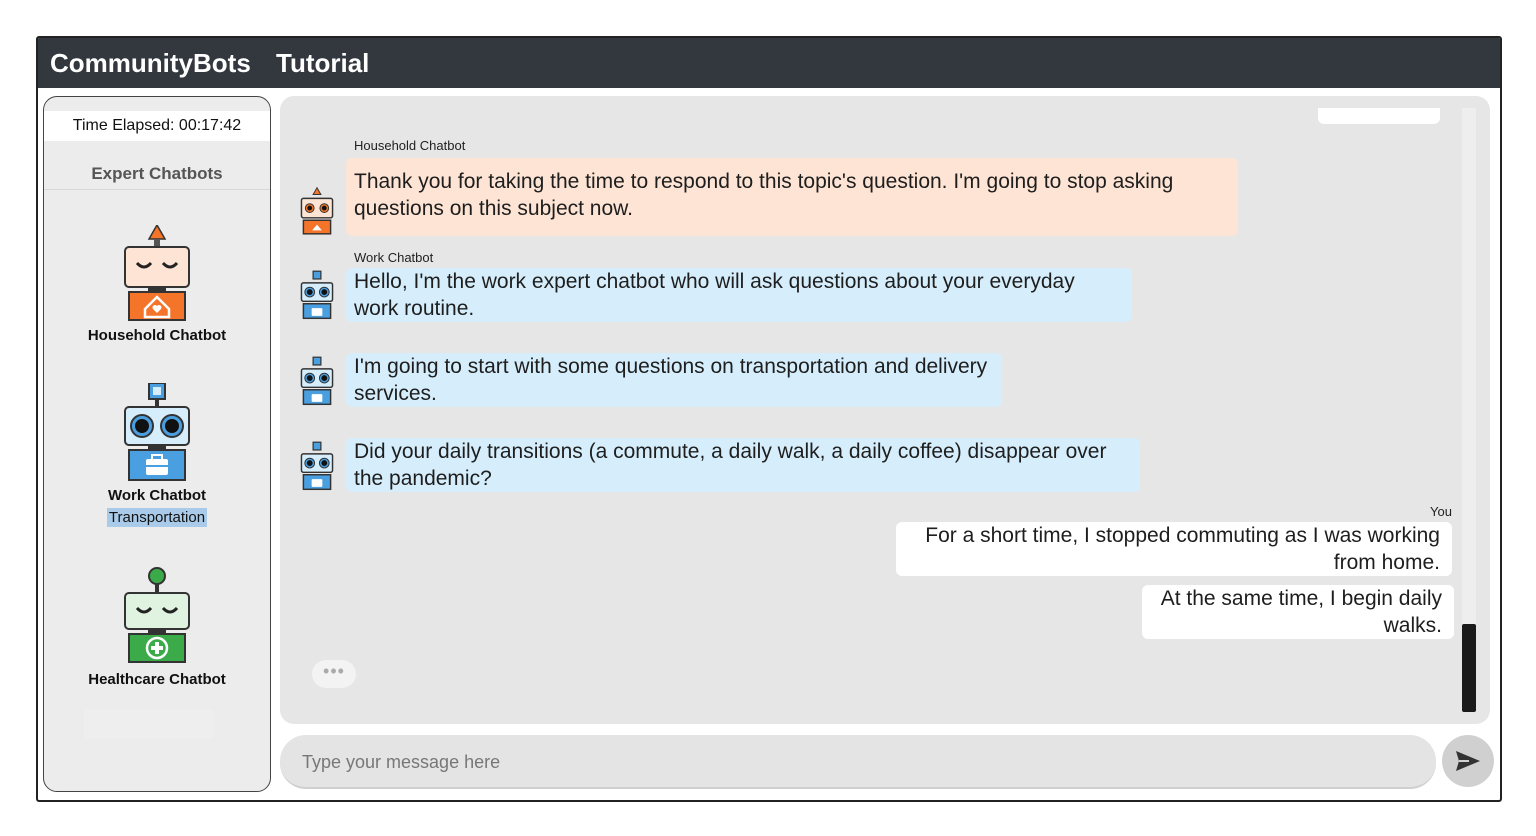  I want to click on scrollbar-track, so click(1469, 410).